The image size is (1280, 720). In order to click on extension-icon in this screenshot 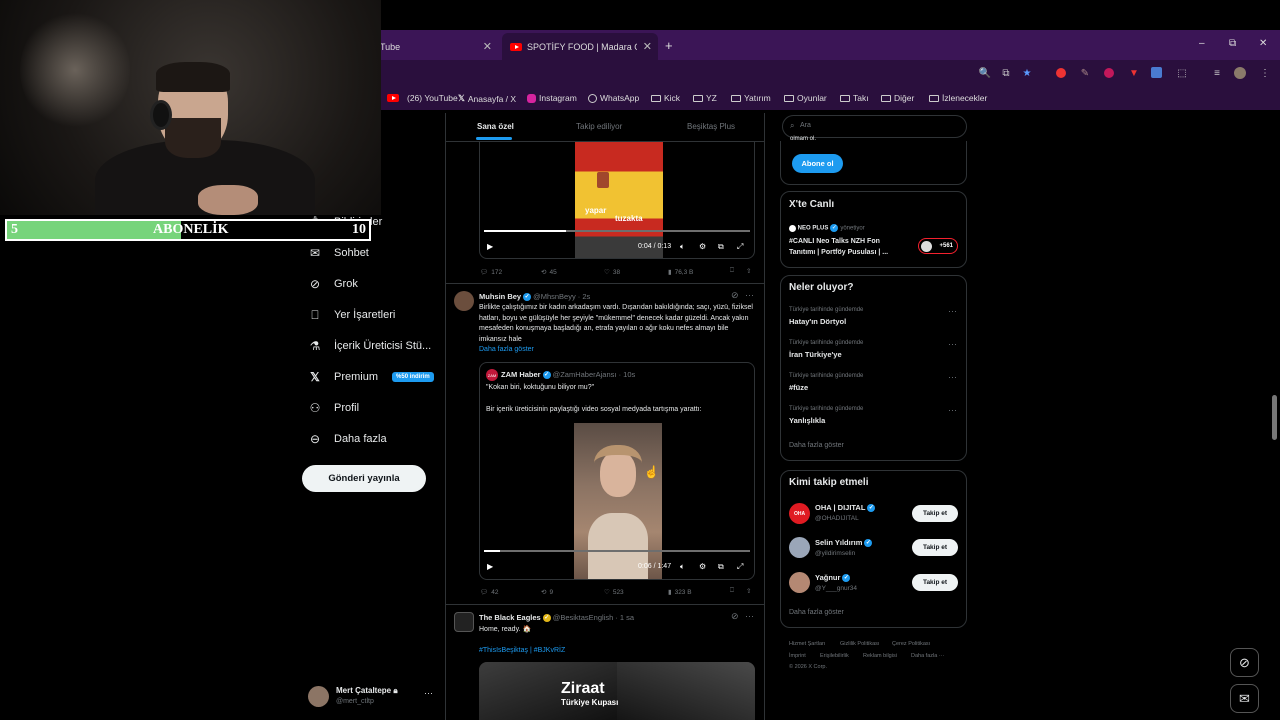, I will do `click(1109, 73)`.